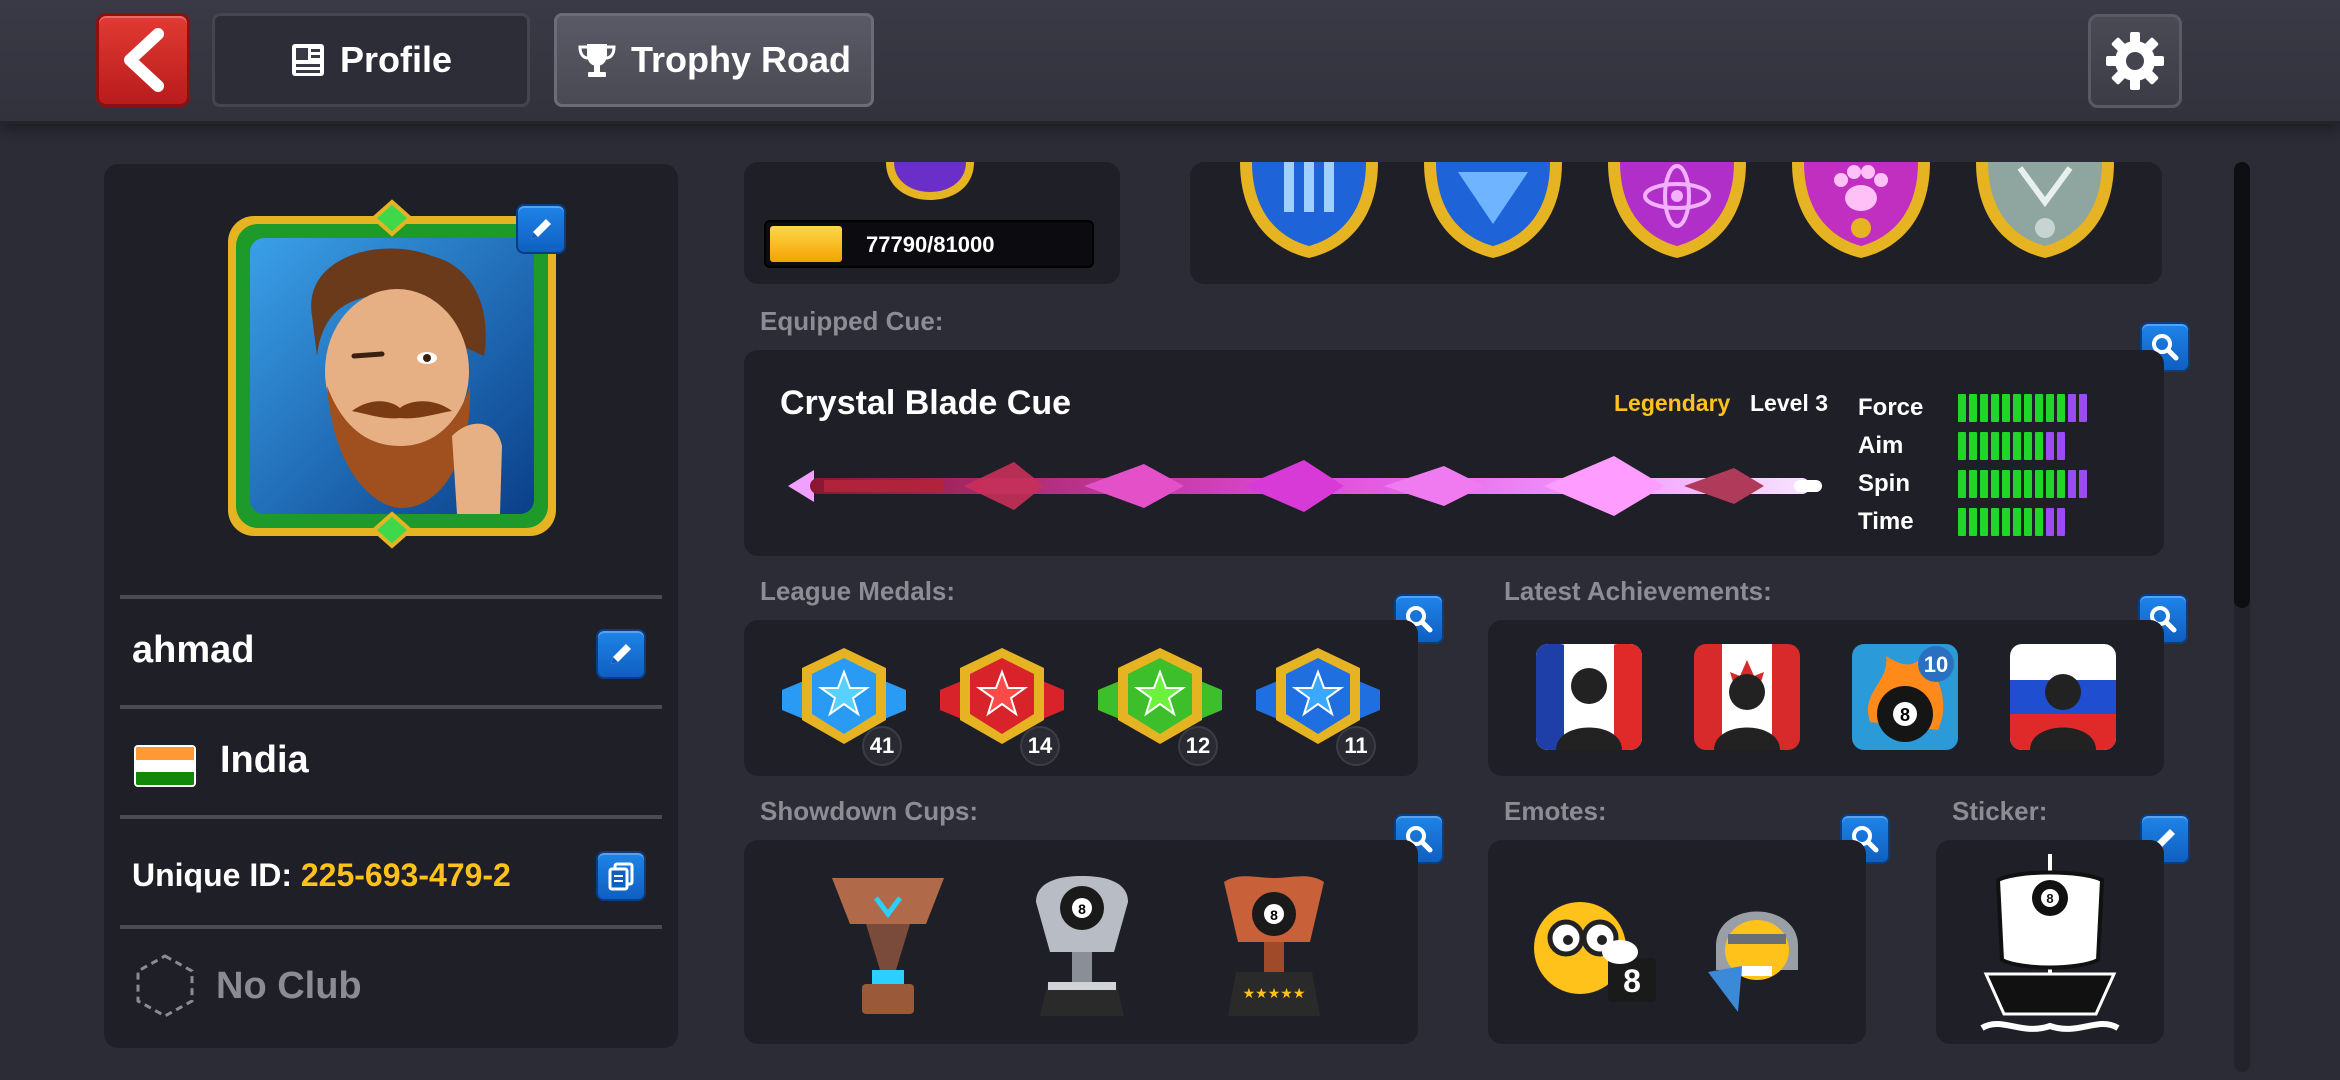 The width and height of the screenshot is (2340, 1080). I want to click on pencil-icon, so click(621, 654).